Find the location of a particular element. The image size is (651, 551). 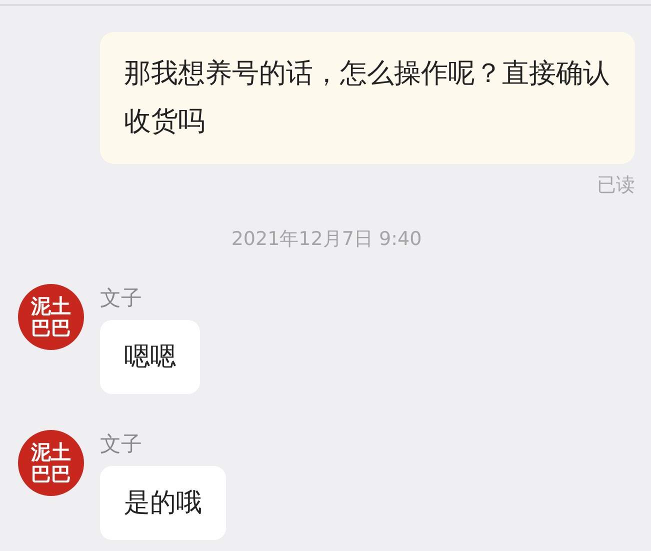

message-bubble: 嗯嗯 is located at coordinates (150, 357).